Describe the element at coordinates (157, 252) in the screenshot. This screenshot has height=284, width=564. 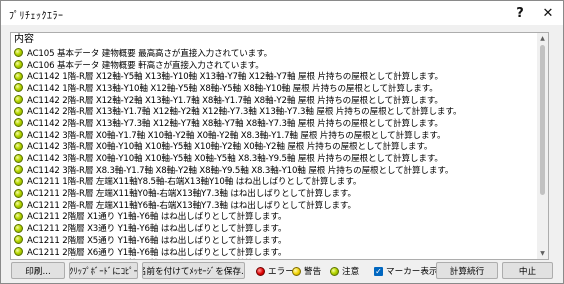
I see `list-item-text: AC1211 2階層 X6通り Y1軸-Y6軸 はね出しばりとして計算します。` at that location.